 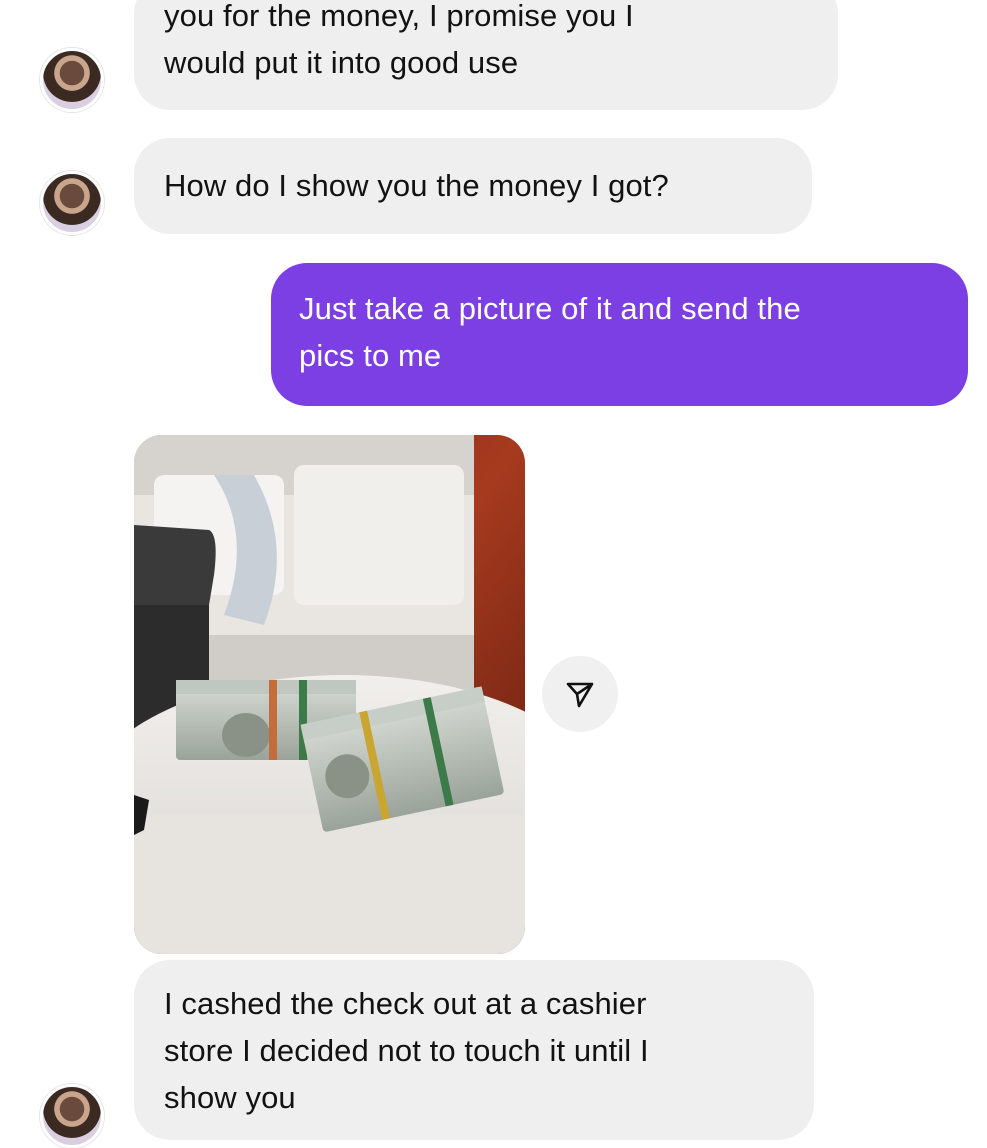 I want to click on message-line: would put it into good use, so click(x=341, y=62).